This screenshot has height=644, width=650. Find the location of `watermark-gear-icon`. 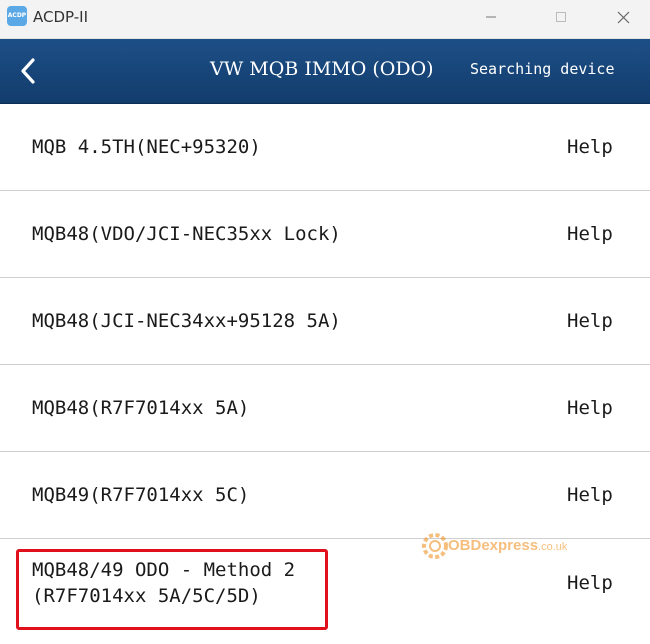

watermark-gear-icon is located at coordinates (435, 546).